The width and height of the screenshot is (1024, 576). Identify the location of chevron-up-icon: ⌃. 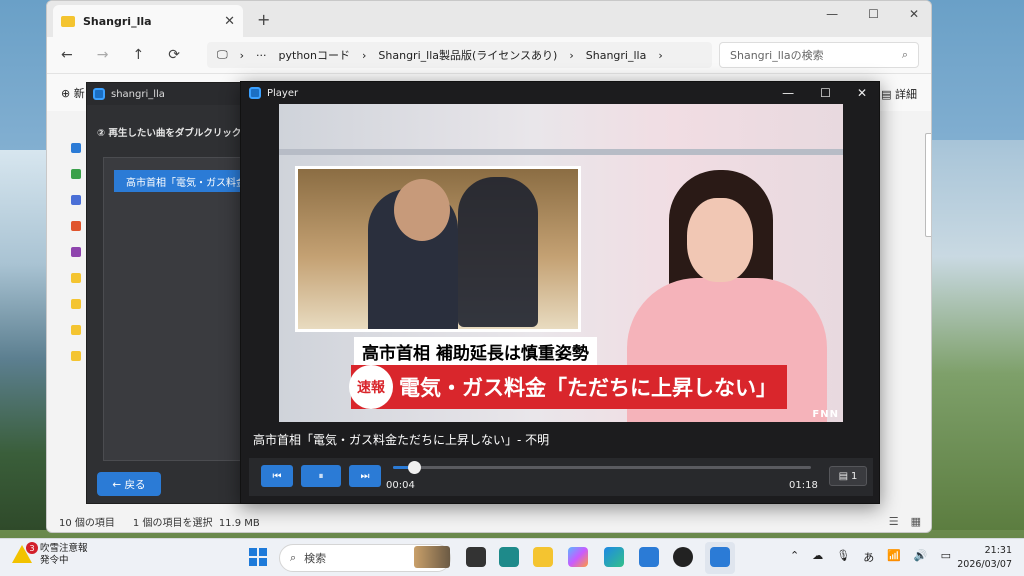
(794, 557).